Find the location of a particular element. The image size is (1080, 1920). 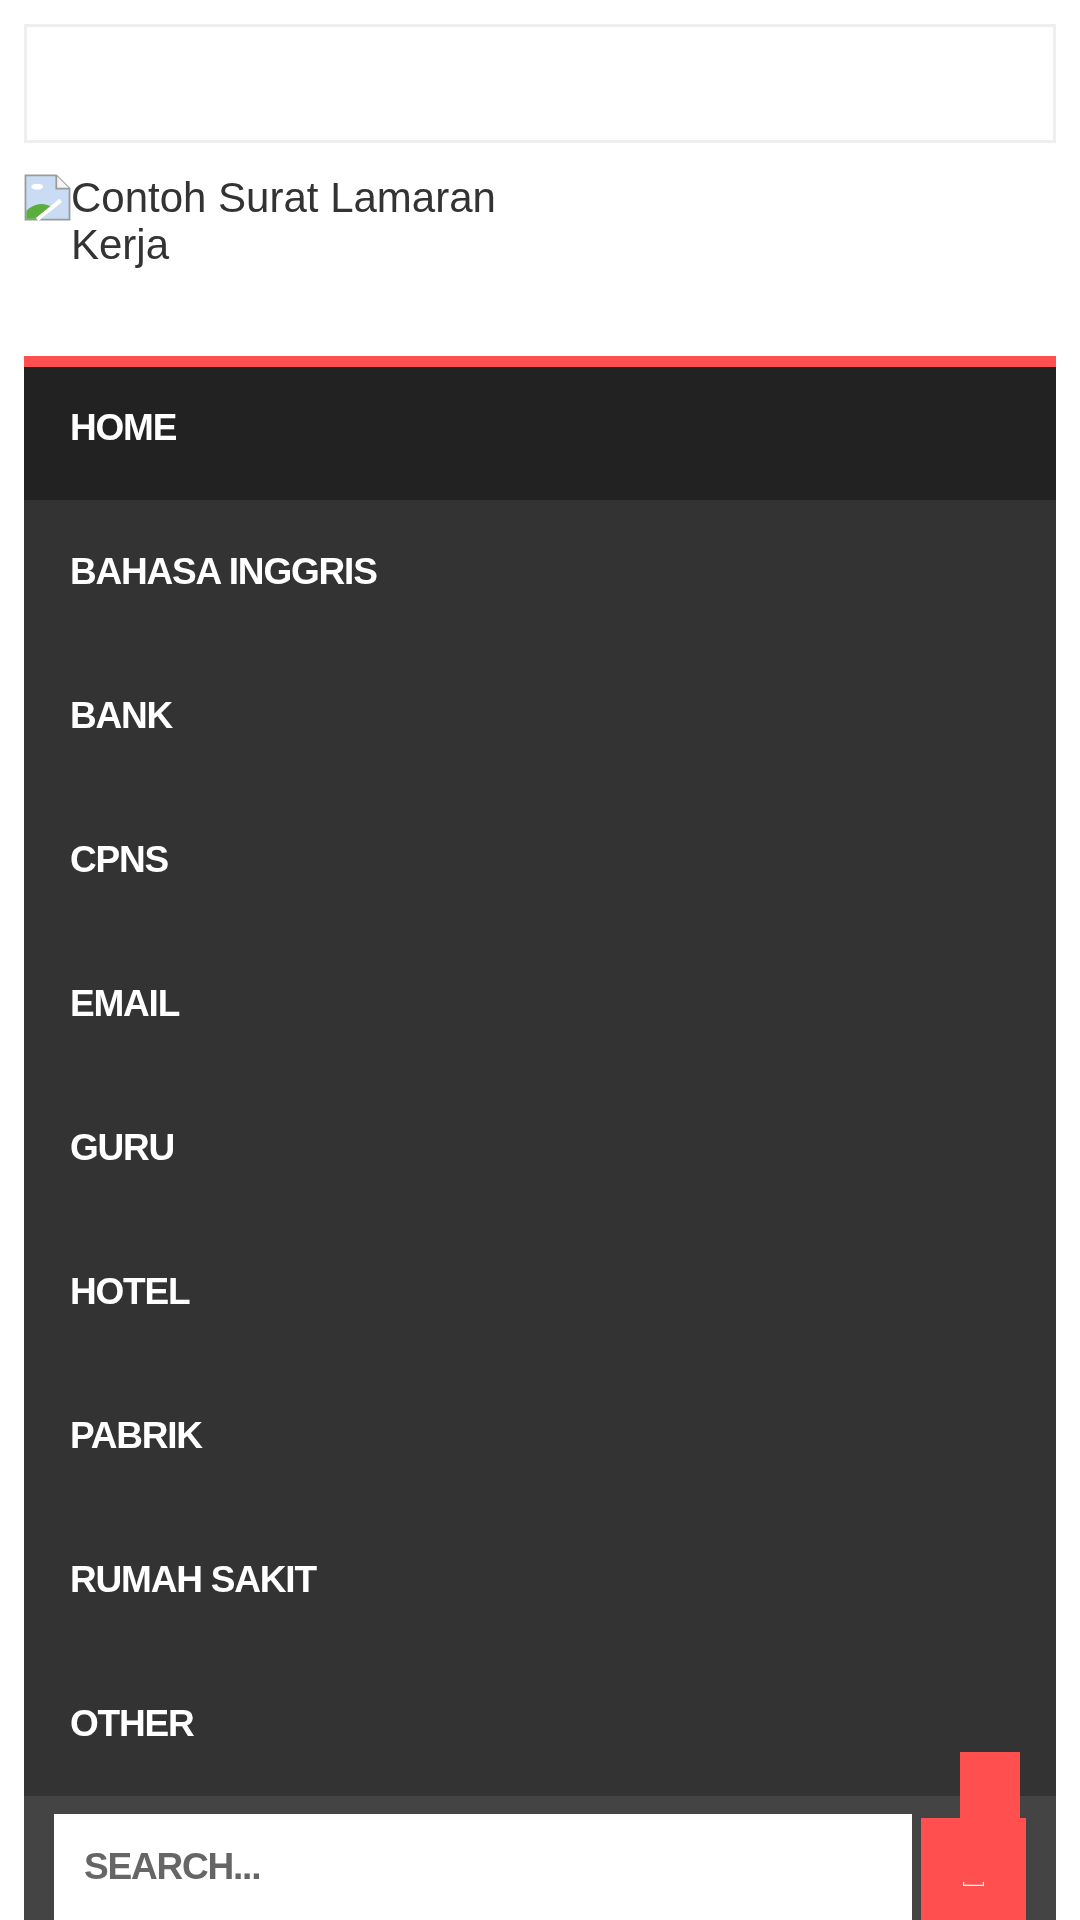

menu-item: HOME is located at coordinates (540, 433).